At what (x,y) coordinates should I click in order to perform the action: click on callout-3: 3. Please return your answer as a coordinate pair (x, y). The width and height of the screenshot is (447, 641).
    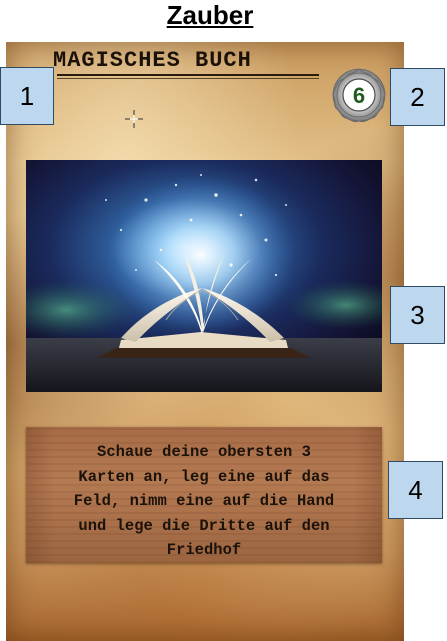
    Looking at the image, I should click on (417, 315).